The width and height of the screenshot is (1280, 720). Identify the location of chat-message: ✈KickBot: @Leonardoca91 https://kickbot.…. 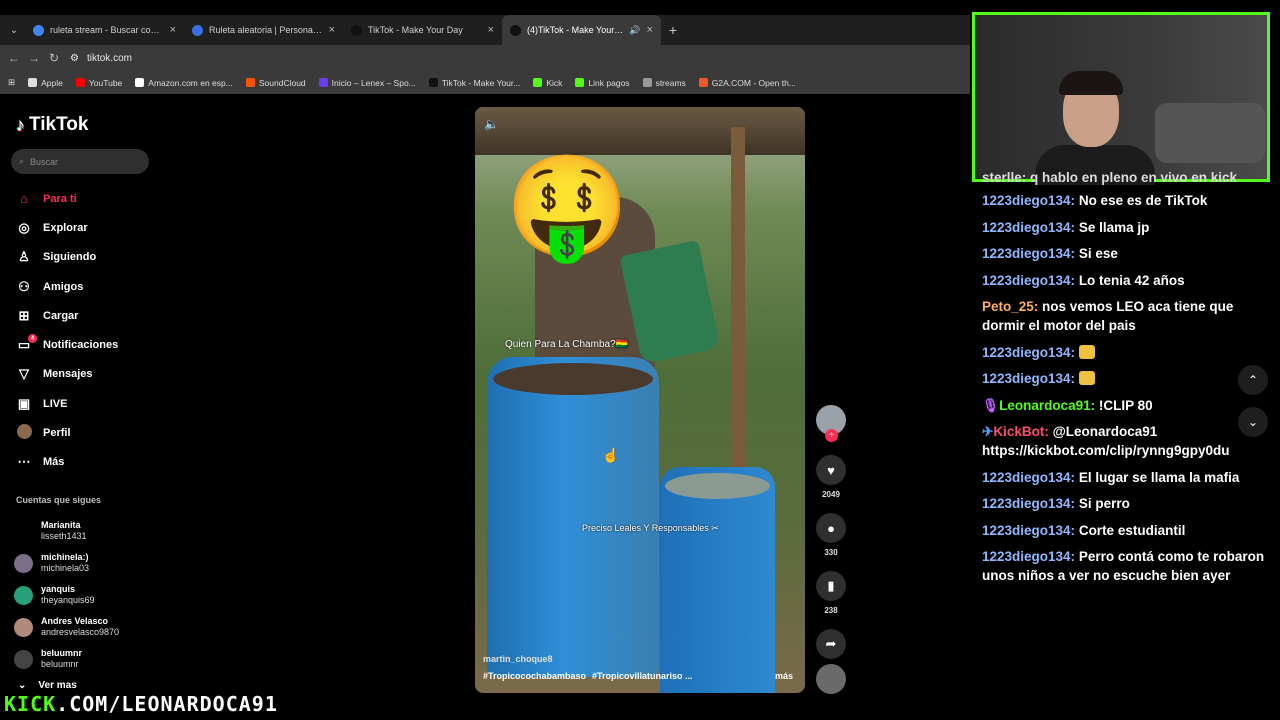
(1129, 441).